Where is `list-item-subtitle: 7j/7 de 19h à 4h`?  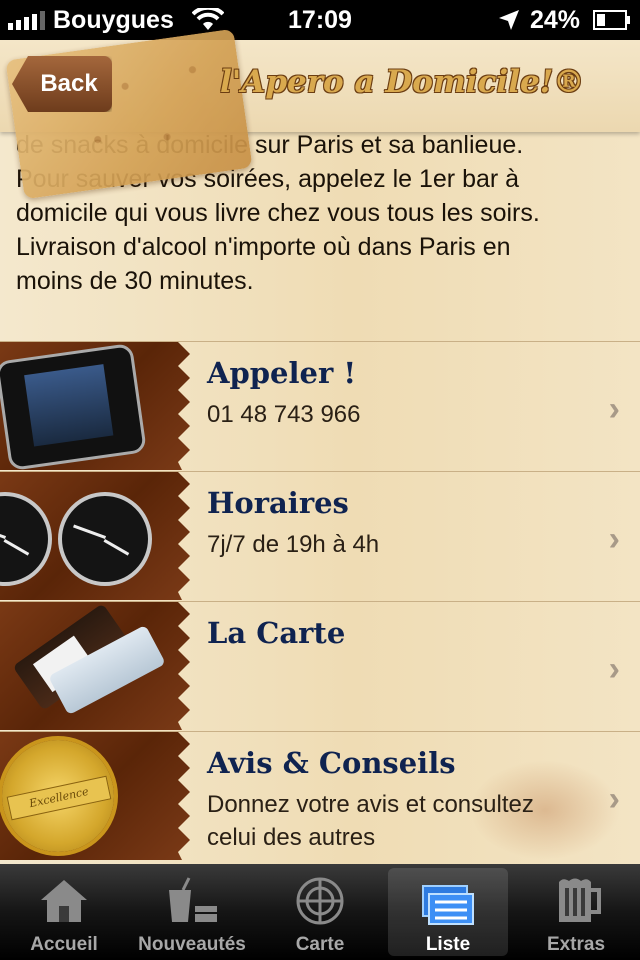
list-item-subtitle: 7j/7 de 19h à 4h is located at coordinates (293, 544).